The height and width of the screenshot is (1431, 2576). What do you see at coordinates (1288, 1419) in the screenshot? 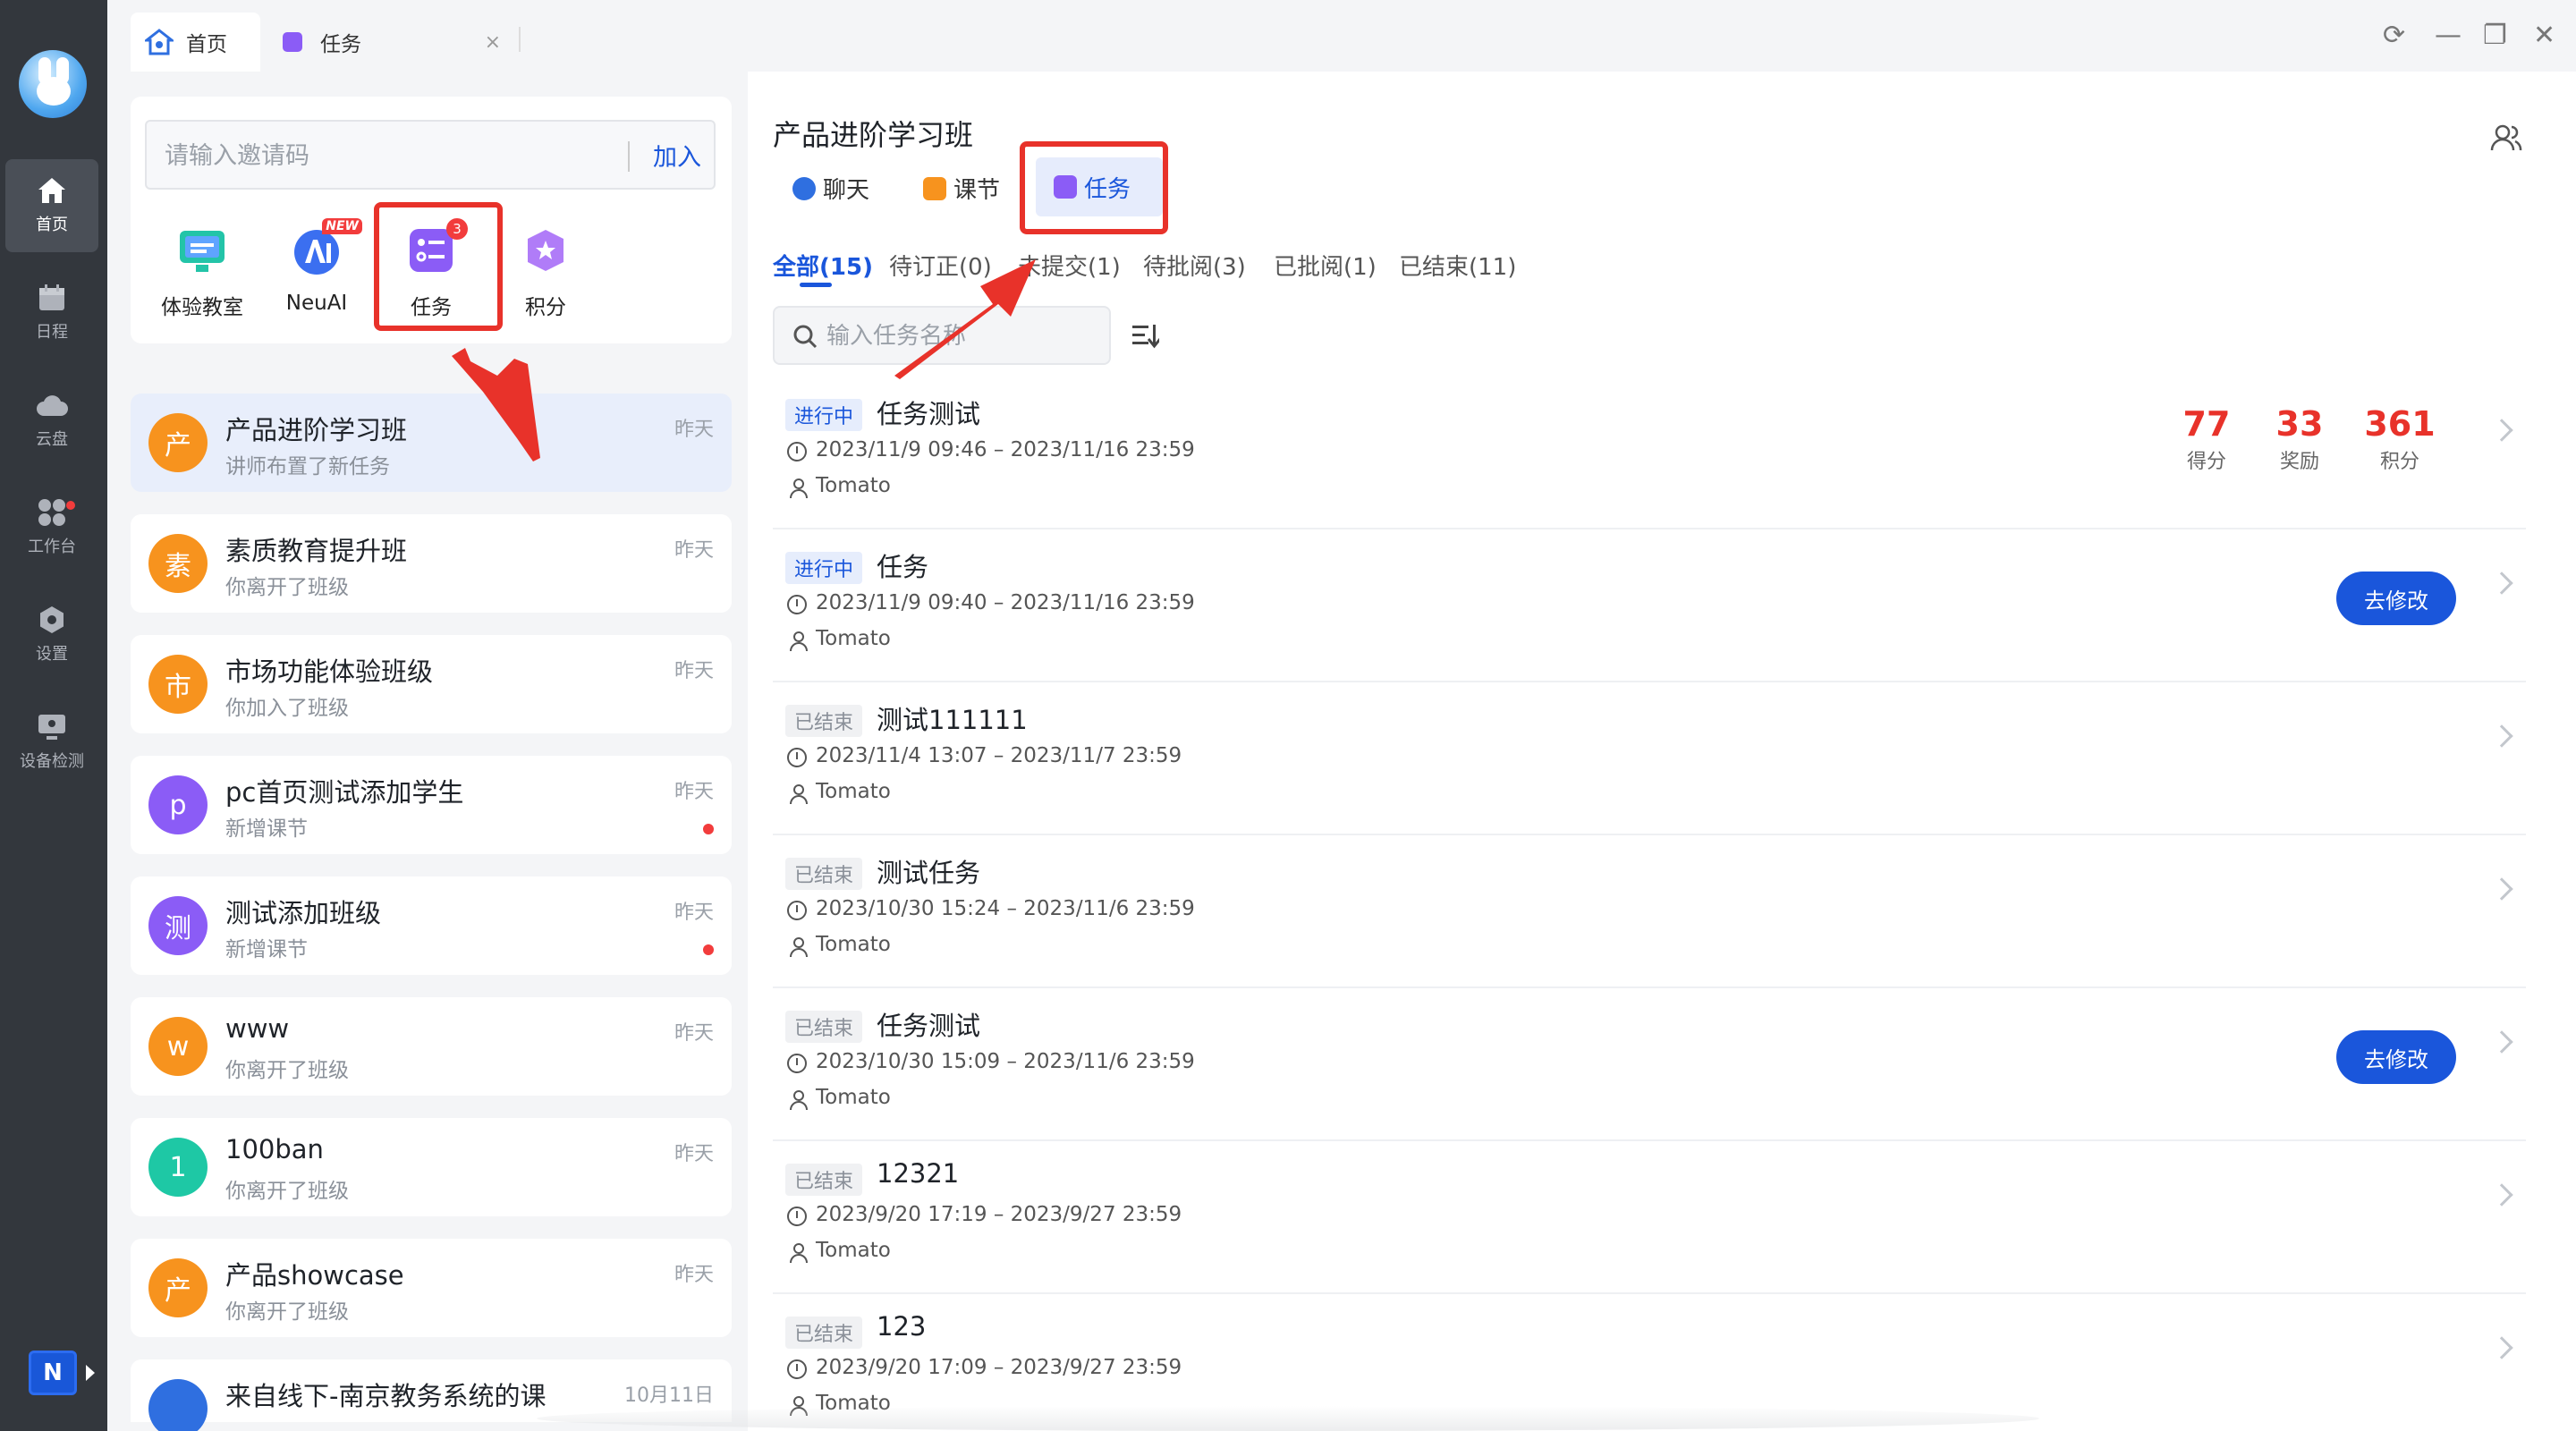
I see `bottom-shadow` at bounding box center [1288, 1419].